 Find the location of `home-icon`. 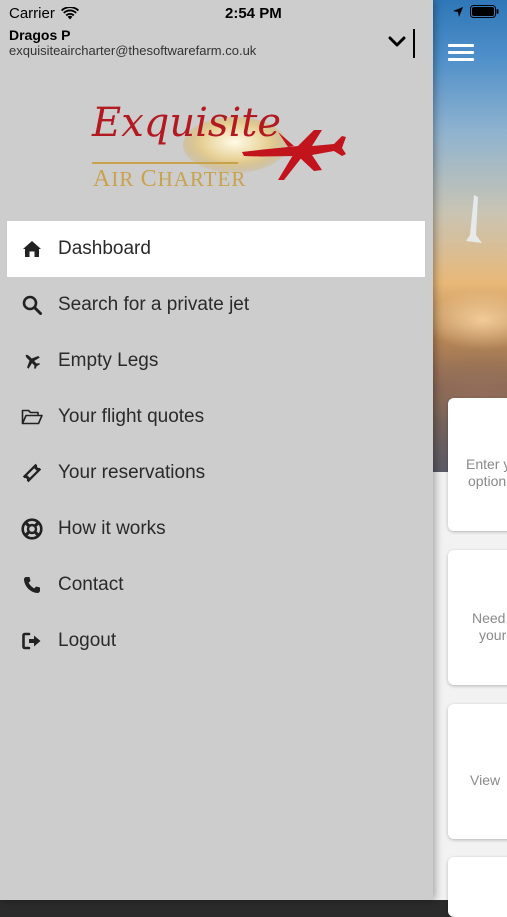

home-icon is located at coordinates (32, 249).